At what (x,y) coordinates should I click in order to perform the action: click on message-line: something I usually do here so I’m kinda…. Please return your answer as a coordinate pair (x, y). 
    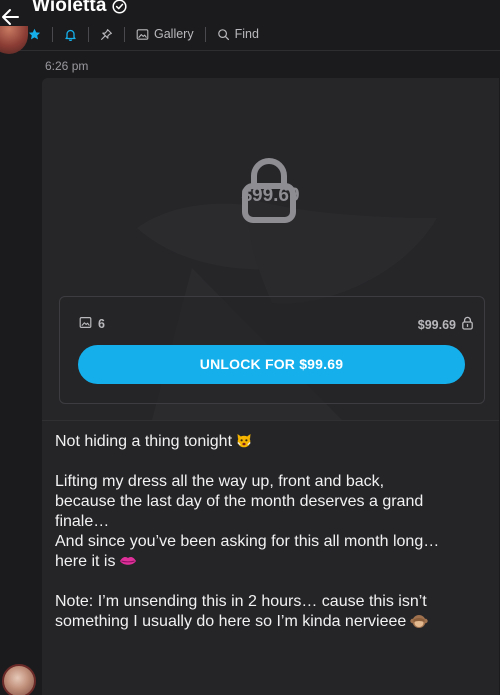
    Looking at the image, I should click on (270, 622).